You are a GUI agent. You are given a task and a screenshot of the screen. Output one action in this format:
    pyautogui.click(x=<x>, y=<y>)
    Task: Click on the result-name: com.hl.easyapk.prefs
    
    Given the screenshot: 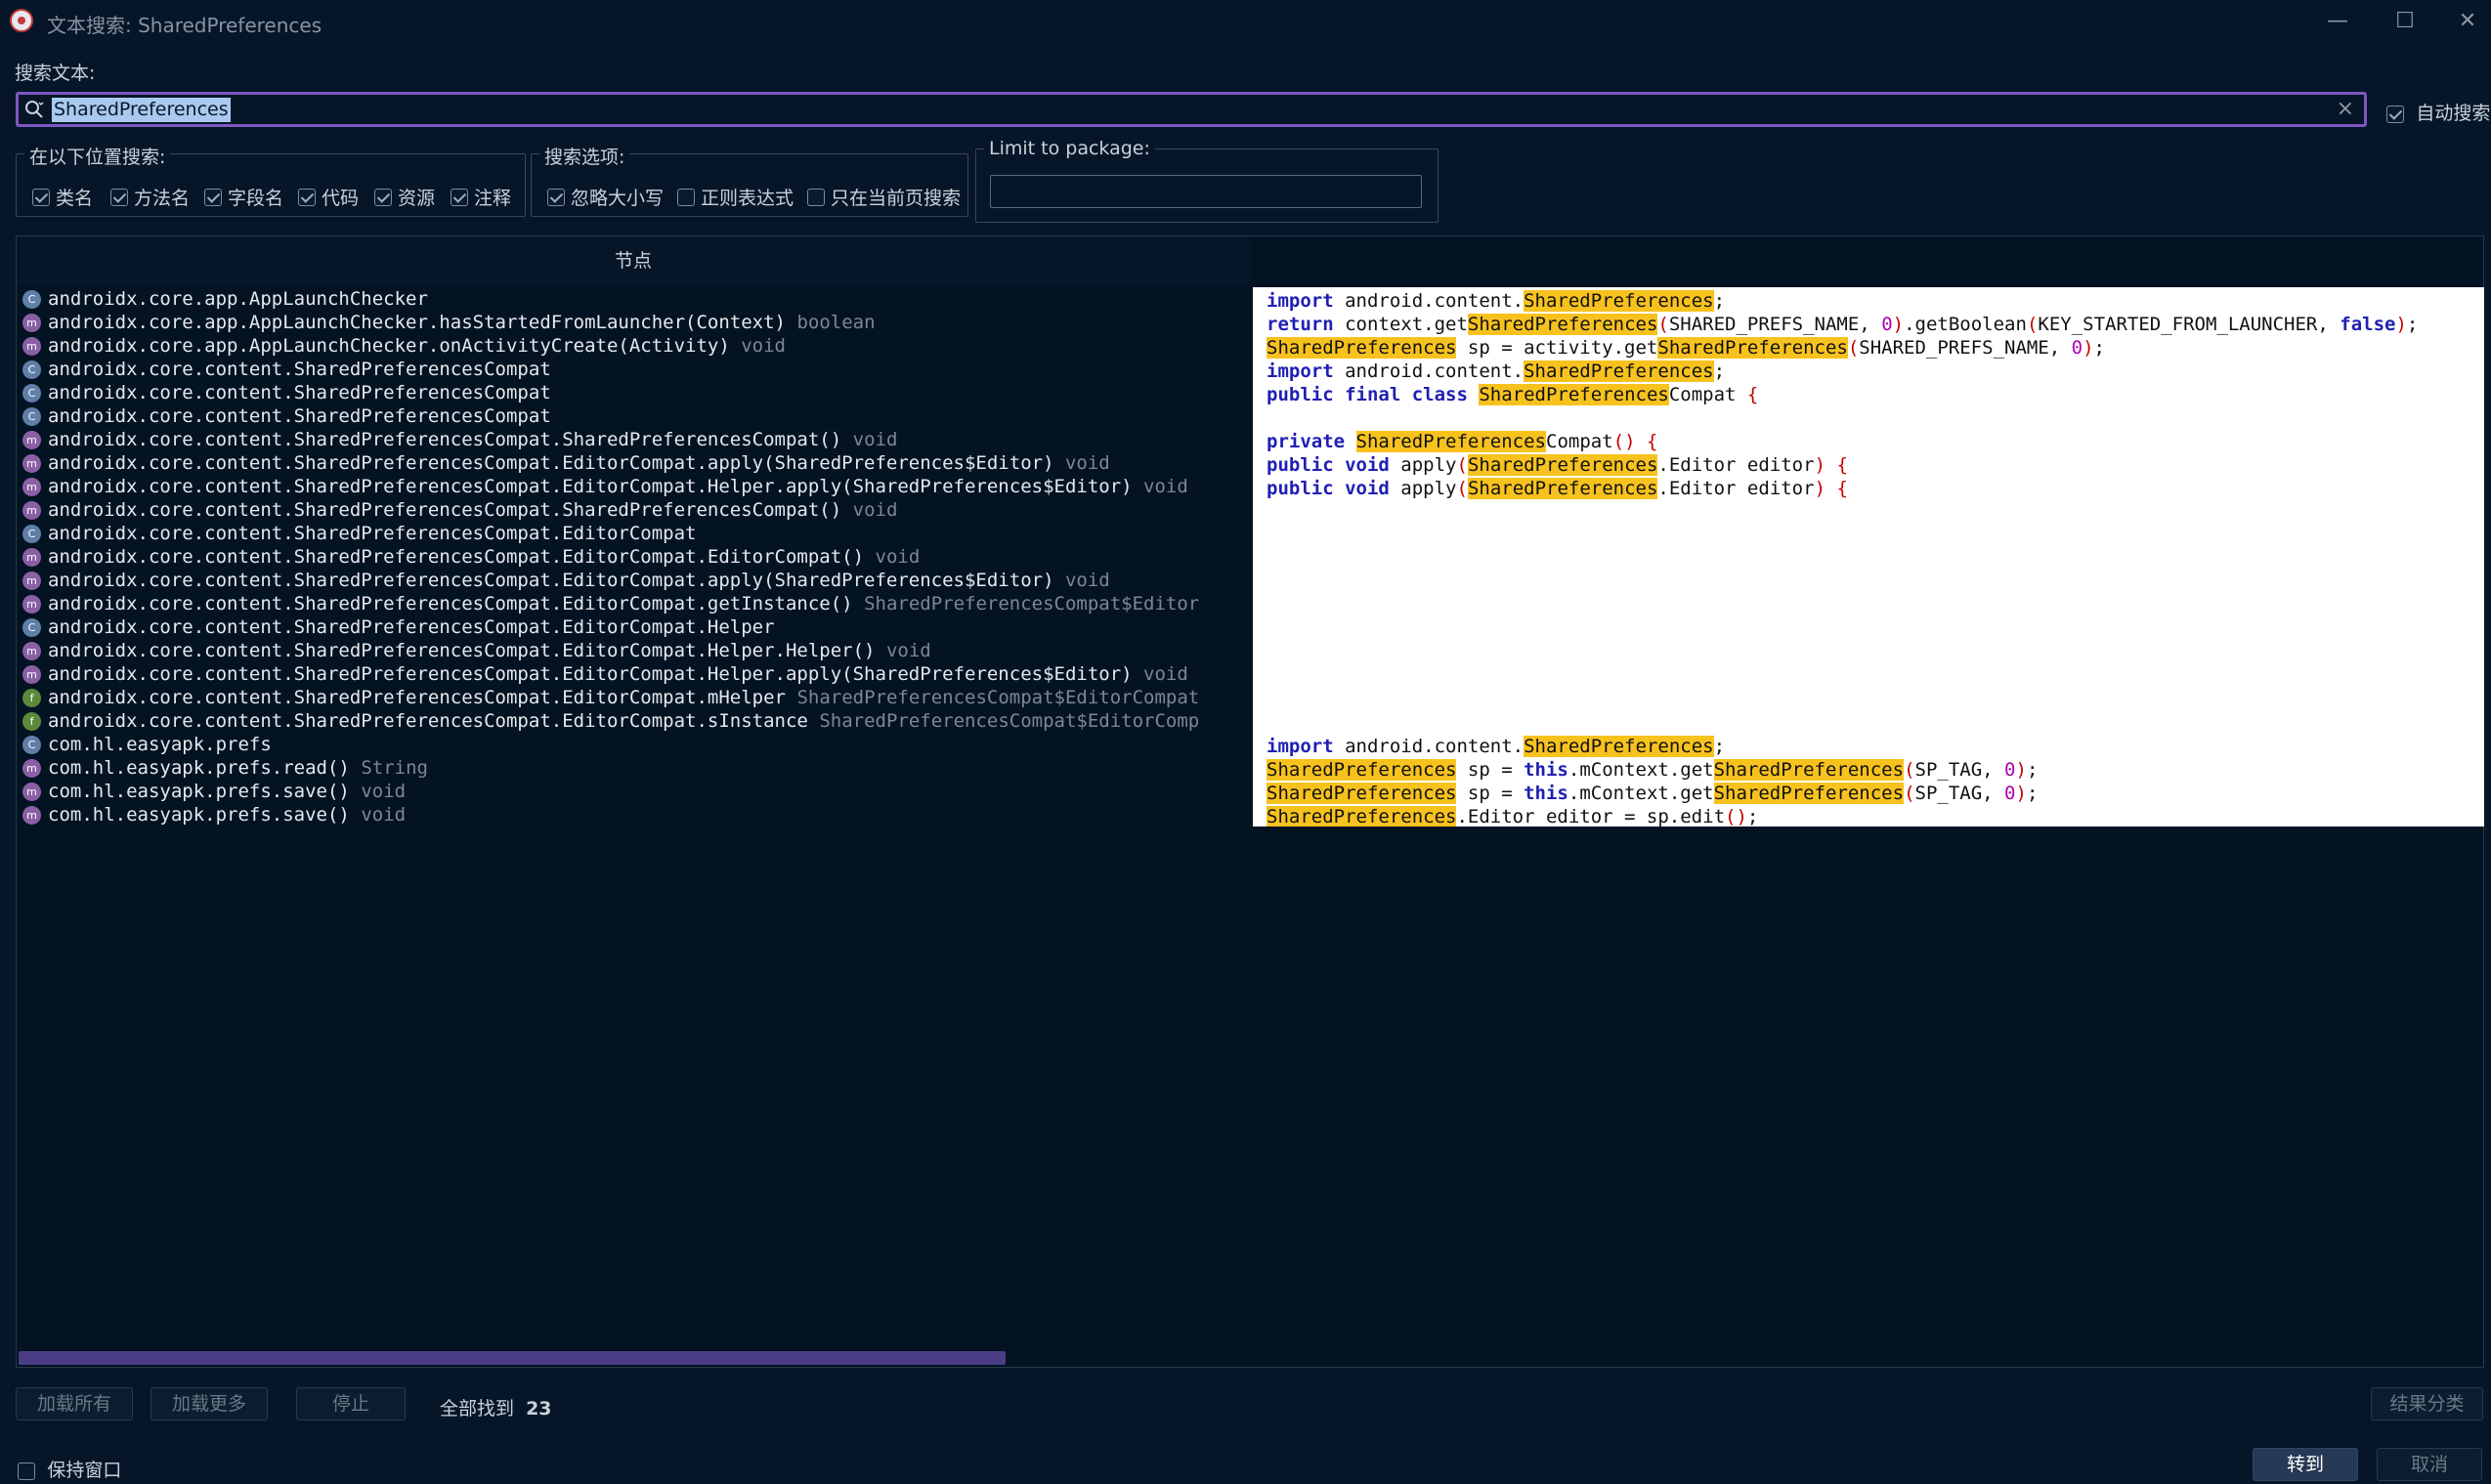 What is the action you would take?
    pyautogui.click(x=160, y=744)
    